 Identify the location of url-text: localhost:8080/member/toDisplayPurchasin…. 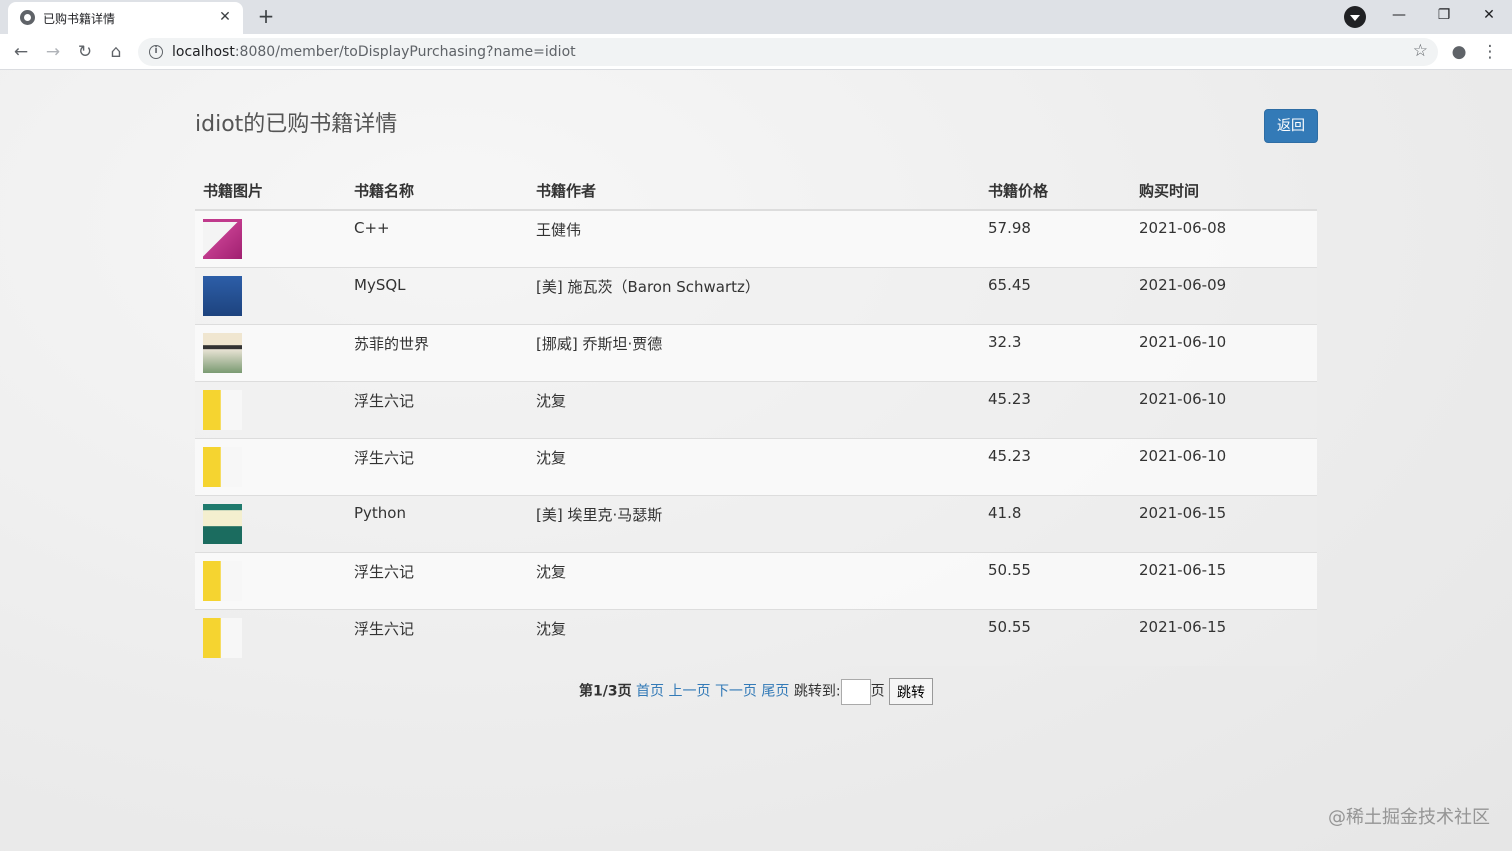
(374, 52).